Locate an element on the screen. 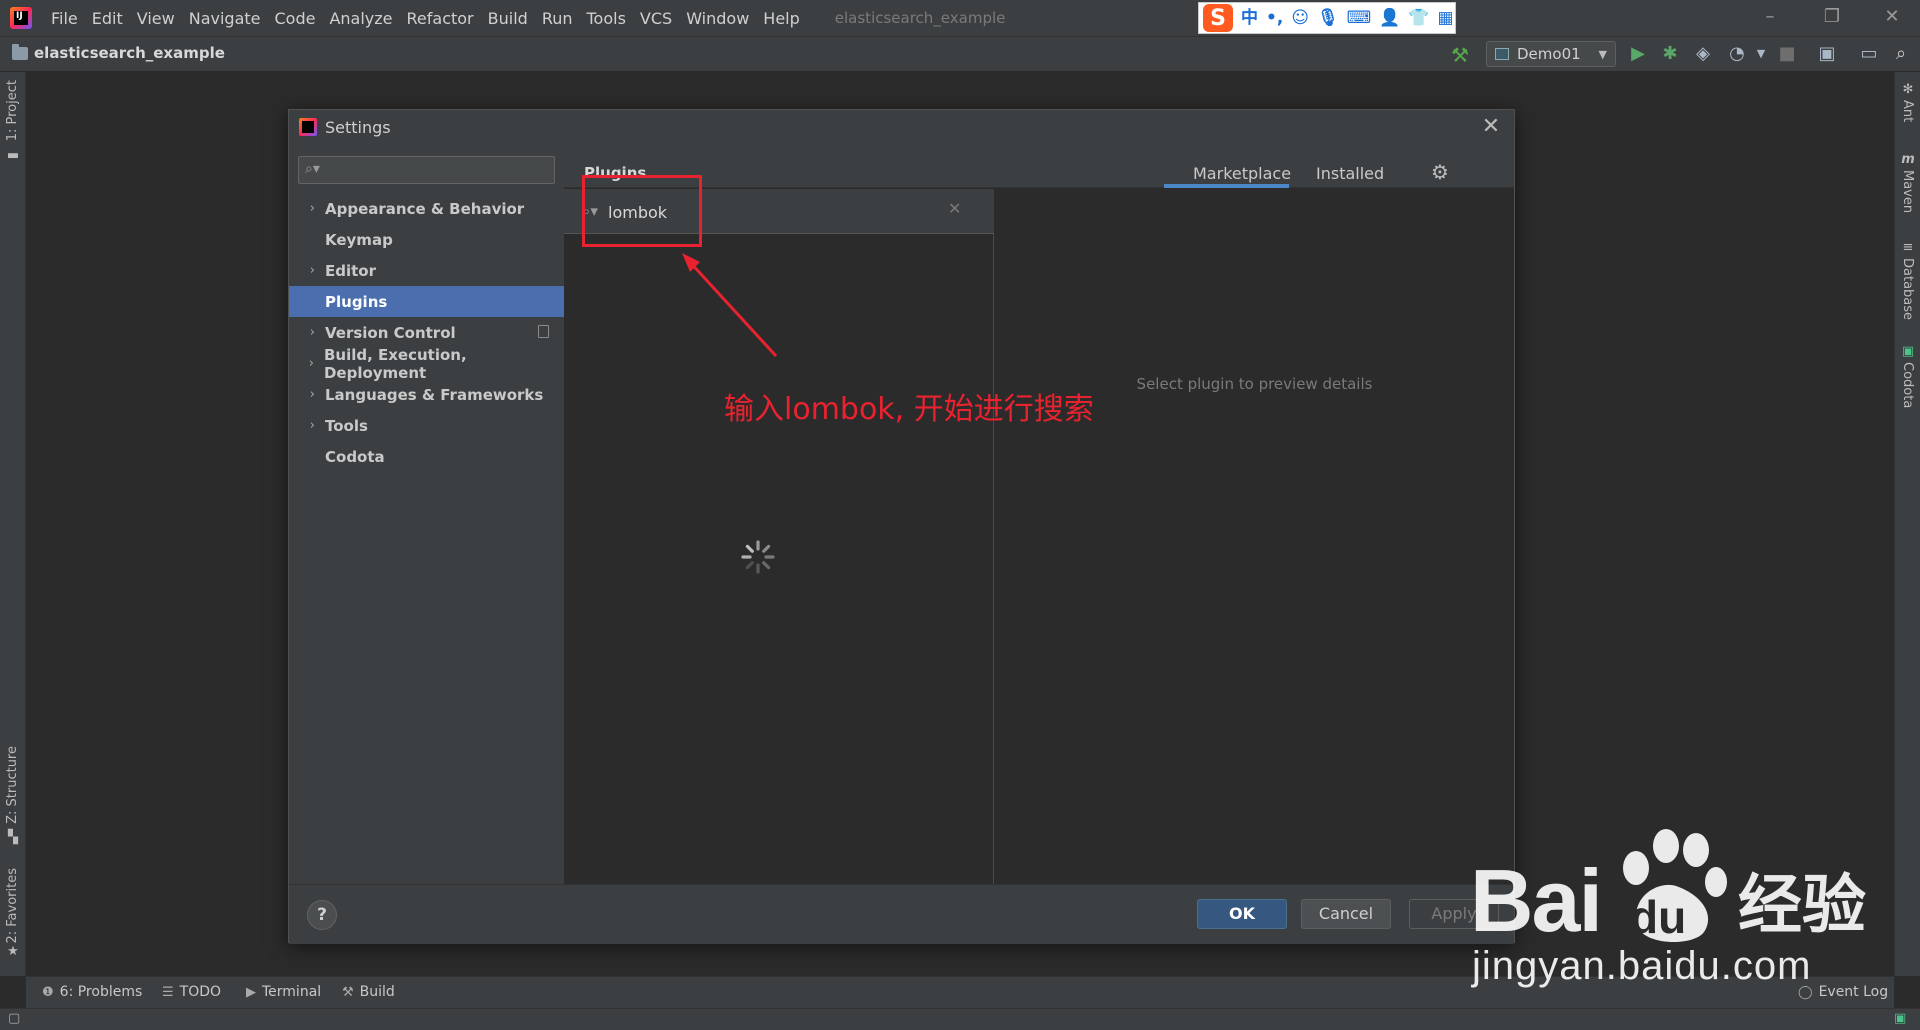 Image resolution: width=1920 pixels, height=1030 pixels. sidebar-item-label: Version Control is located at coordinates (390, 332).